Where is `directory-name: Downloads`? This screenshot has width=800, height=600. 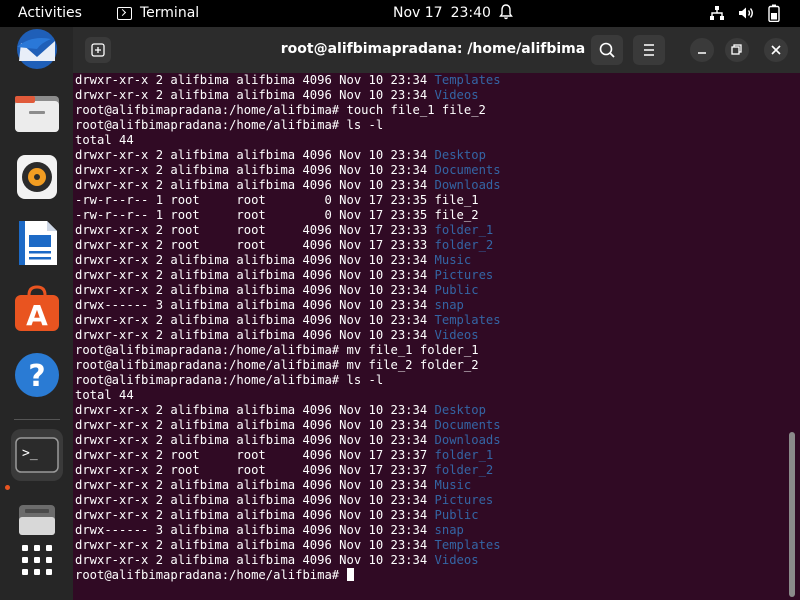 directory-name: Downloads is located at coordinates (467, 440).